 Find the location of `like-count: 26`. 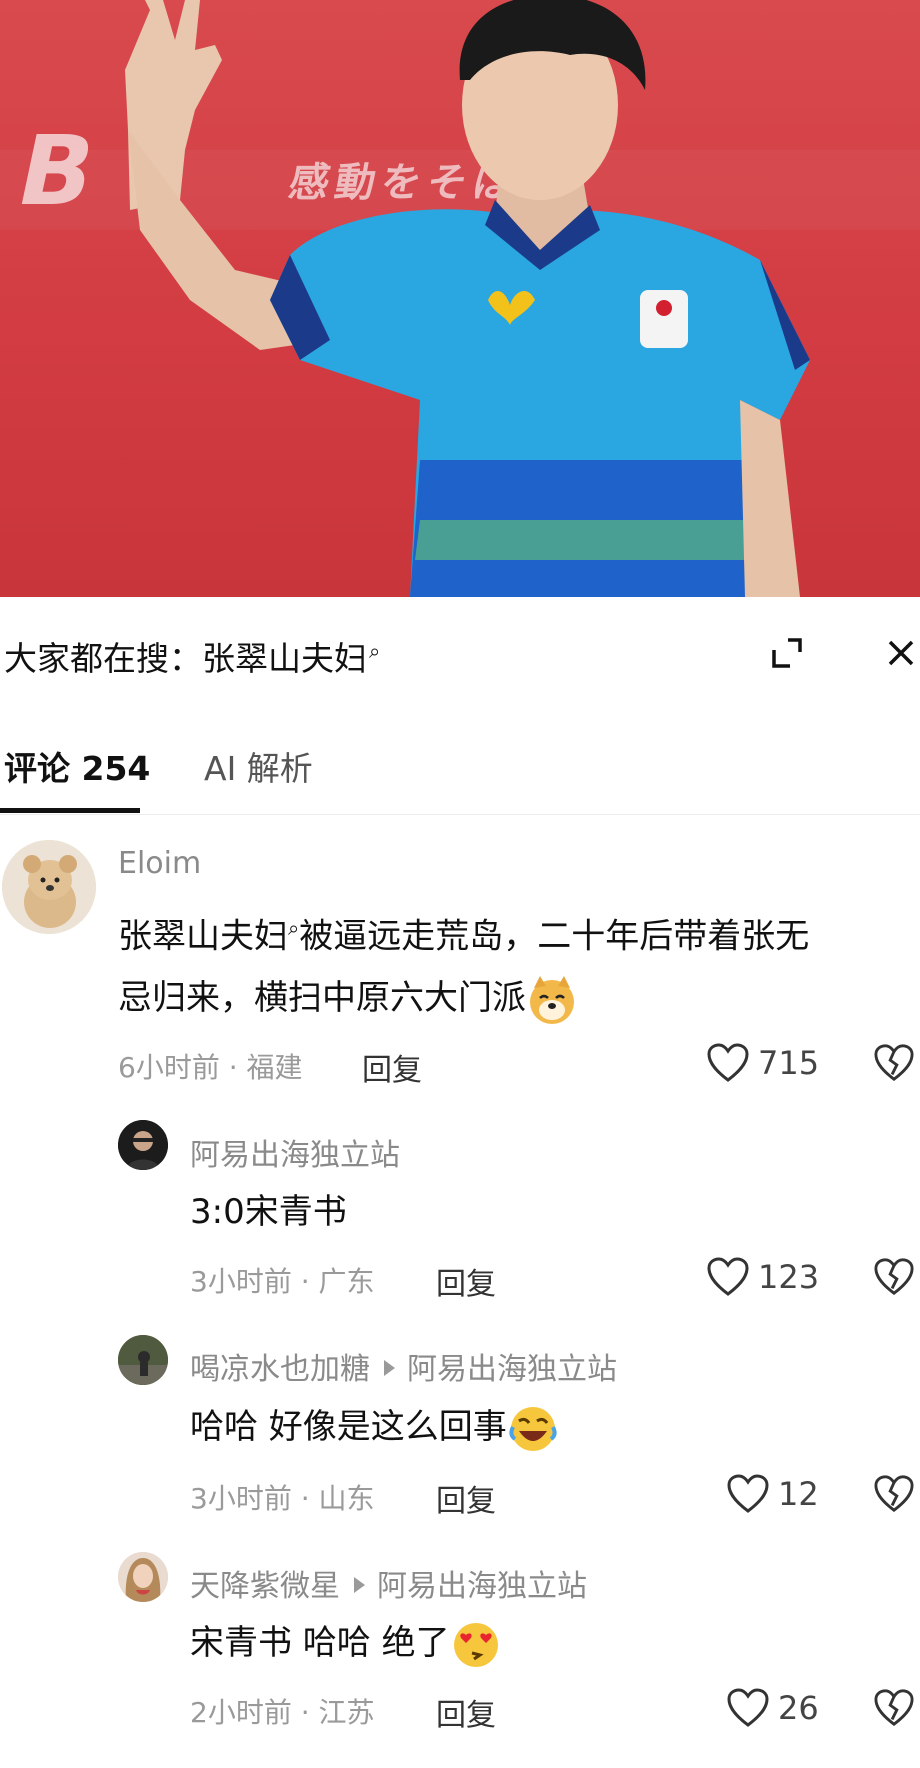

like-count: 26 is located at coordinates (798, 1708).